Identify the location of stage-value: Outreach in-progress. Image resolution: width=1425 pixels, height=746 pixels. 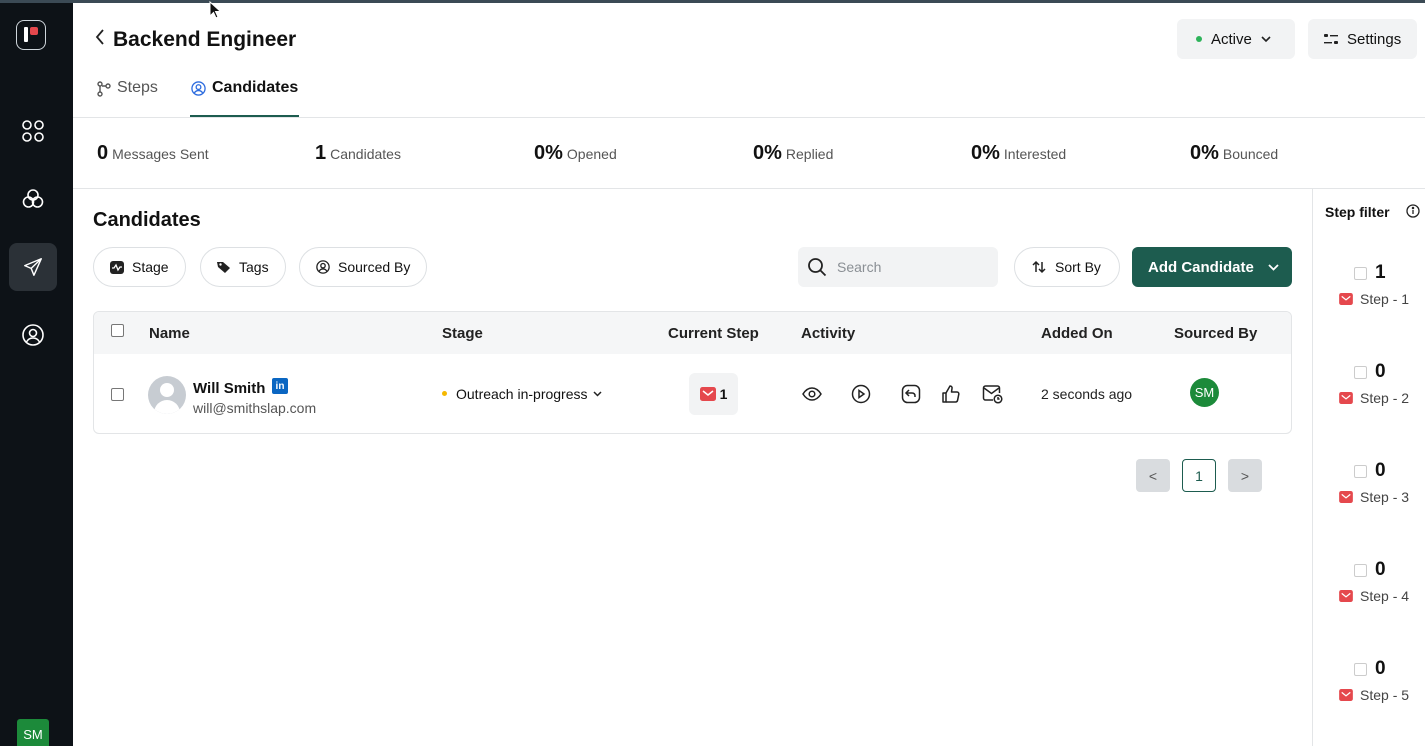
(522, 394).